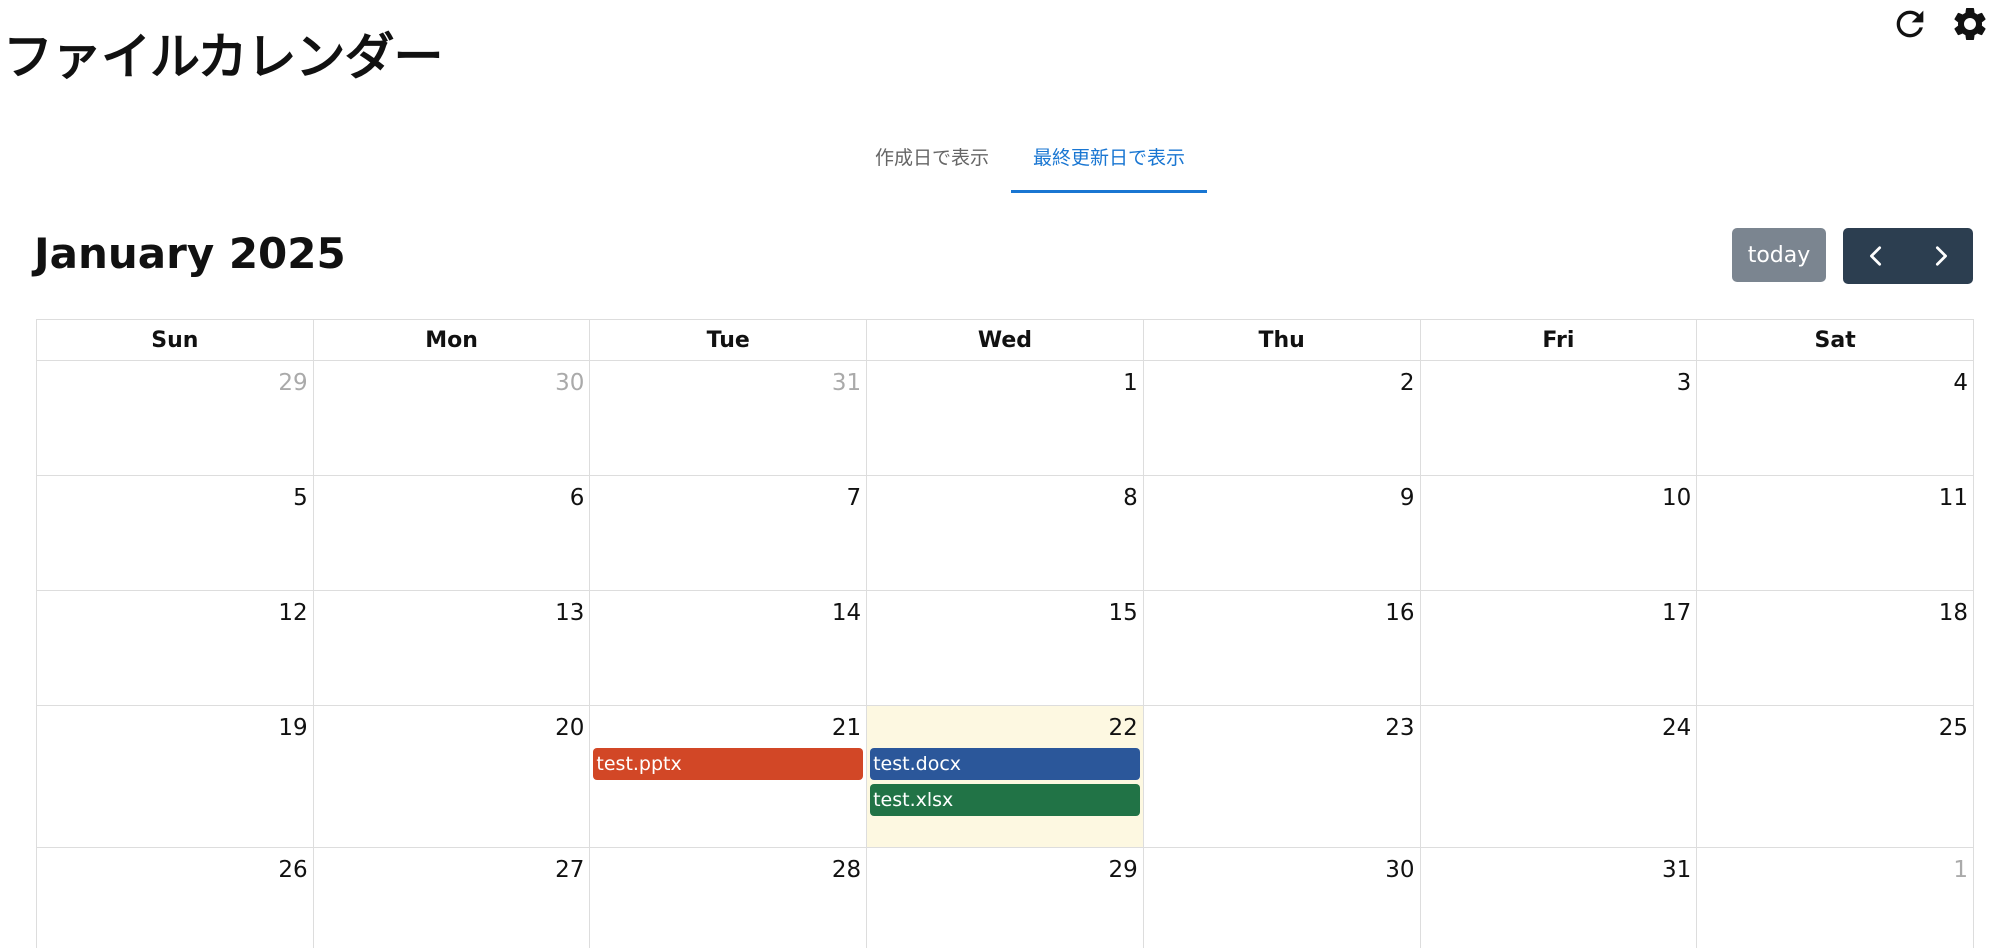 This screenshot has width=2000, height=948. What do you see at coordinates (1960, 383) in the screenshot?
I see `day-number: 4` at bounding box center [1960, 383].